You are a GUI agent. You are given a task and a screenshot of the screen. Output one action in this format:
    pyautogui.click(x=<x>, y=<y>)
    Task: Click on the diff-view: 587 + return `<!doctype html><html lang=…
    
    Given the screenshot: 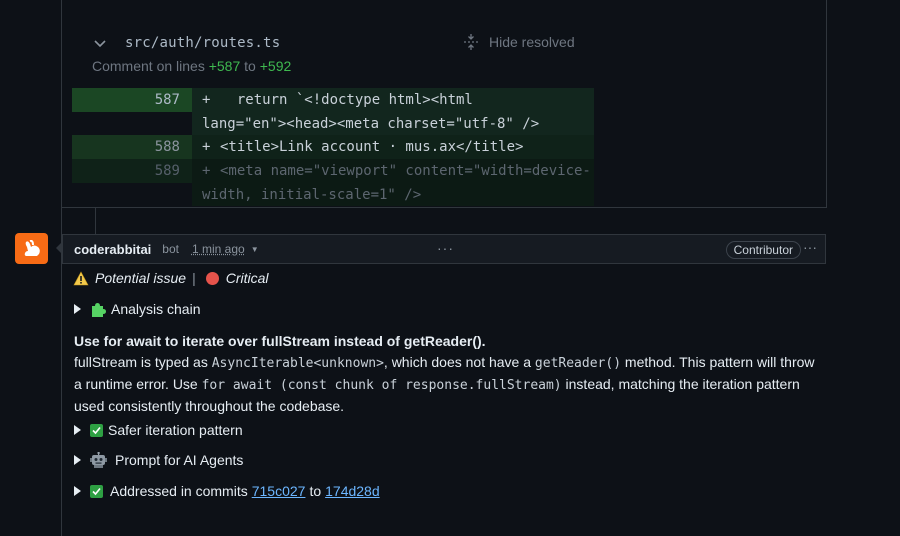 What is the action you would take?
    pyautogui.click(x=333, y=147)
    